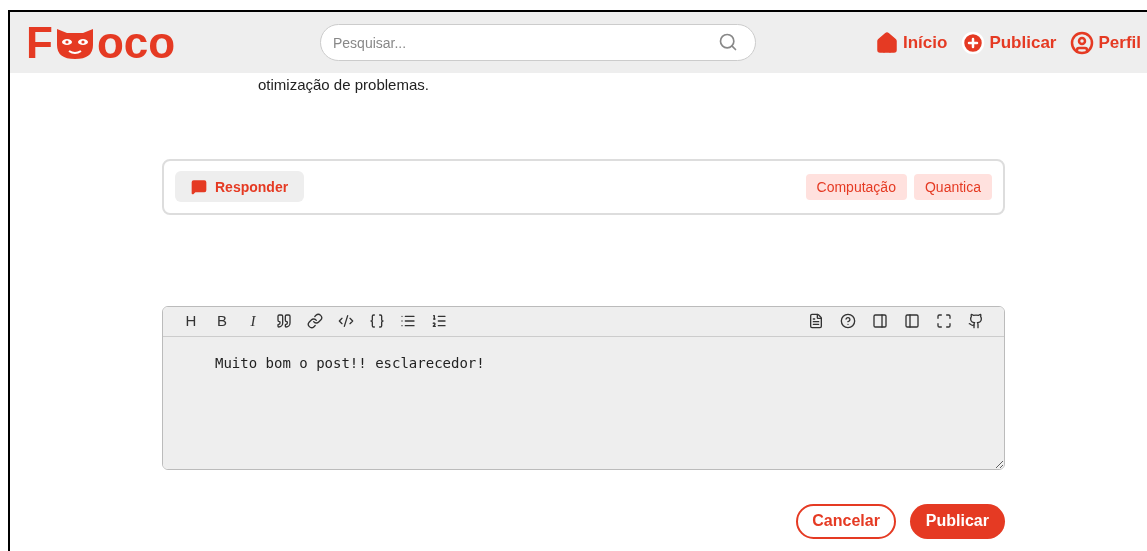 The width and height of the screenshot is (1147, 551). What do you see at coordinates (1105, 42) in the screenshot?
I see `nav-link: Perfil` at bounding box center [1105, 42].